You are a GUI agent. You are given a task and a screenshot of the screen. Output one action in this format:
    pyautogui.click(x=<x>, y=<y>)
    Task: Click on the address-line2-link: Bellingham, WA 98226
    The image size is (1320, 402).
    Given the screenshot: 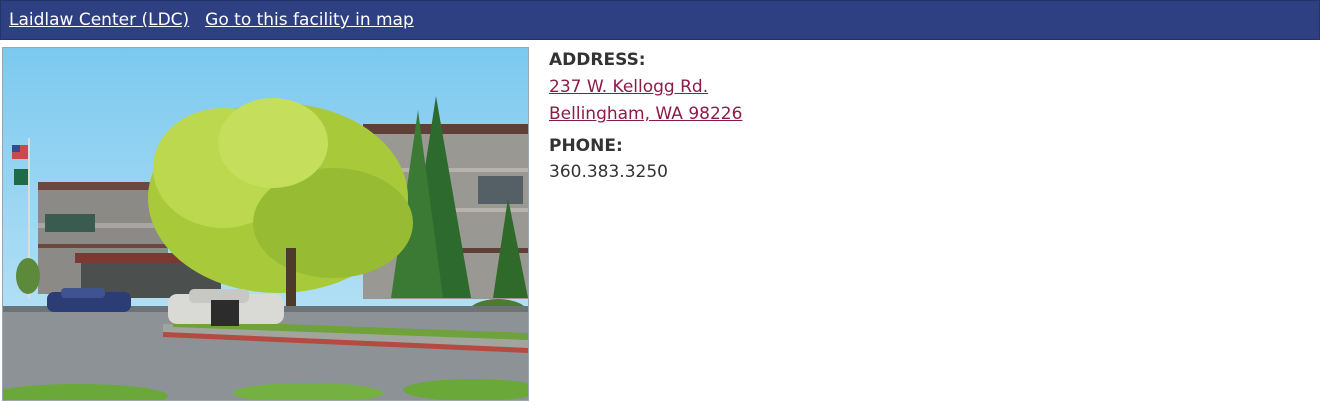 What is the action you would take?
    pyautogui.click(x=645, y=114)
    